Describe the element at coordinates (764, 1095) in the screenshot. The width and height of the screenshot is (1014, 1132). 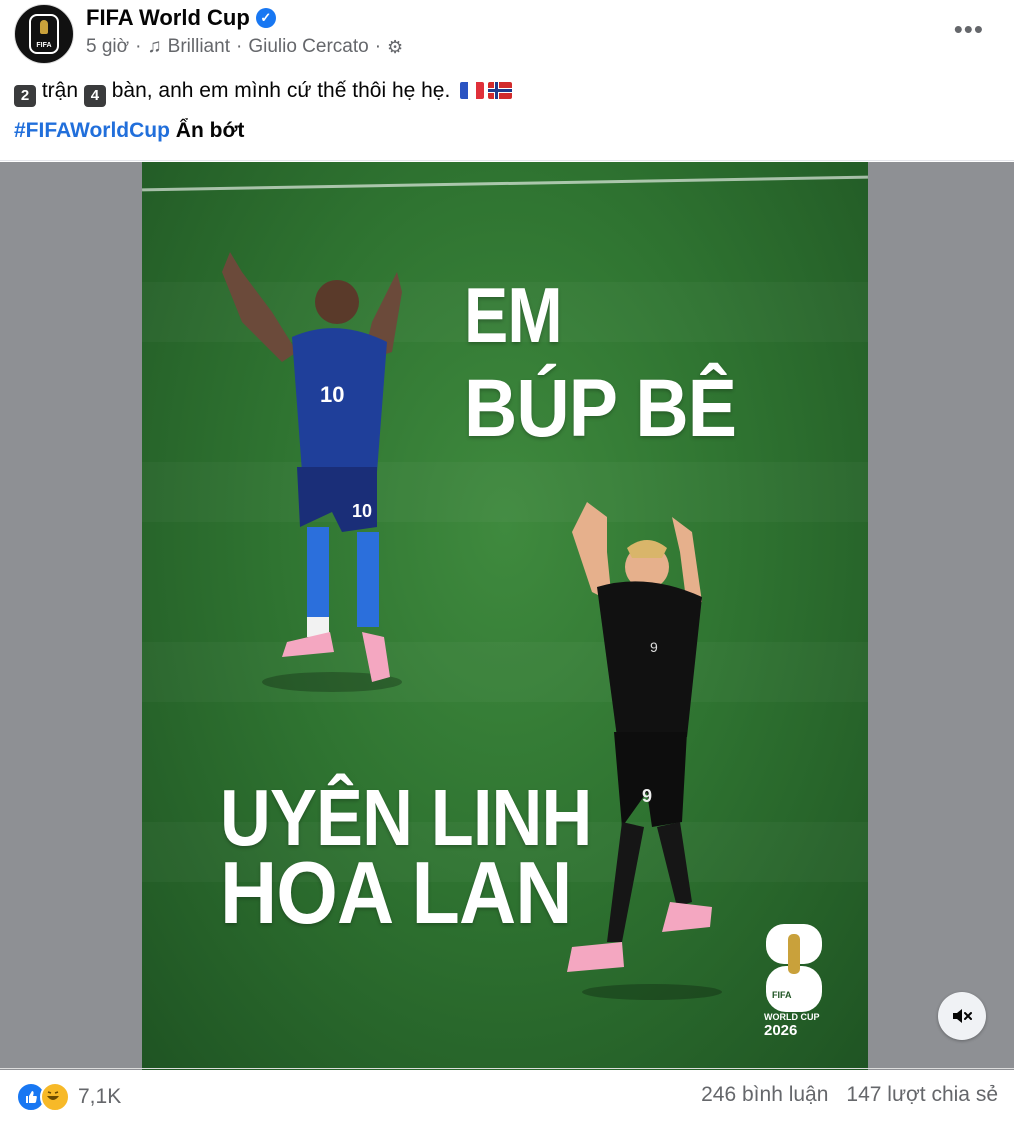
I see `comments-count-link: 246 bình luận` at that location.